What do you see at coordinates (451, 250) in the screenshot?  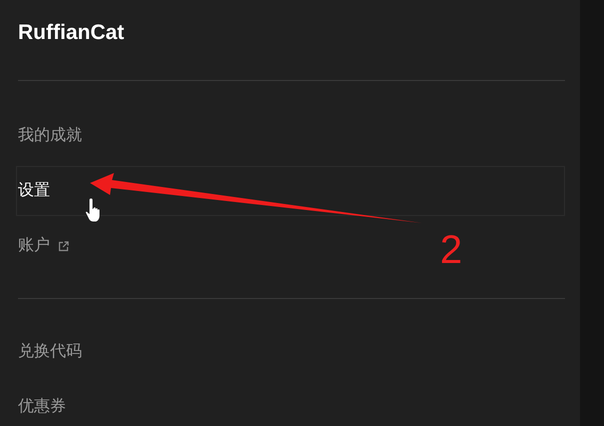 I see `annotation-number: 2` at bounding box center [451, 250].